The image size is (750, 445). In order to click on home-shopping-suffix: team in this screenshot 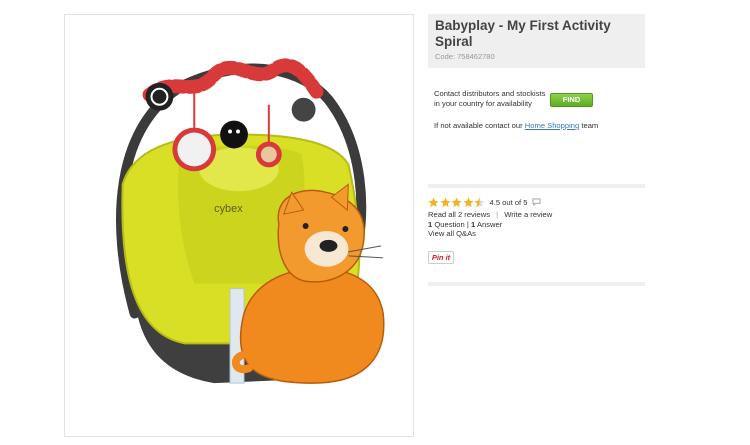, I will do `click(590, 125)`.